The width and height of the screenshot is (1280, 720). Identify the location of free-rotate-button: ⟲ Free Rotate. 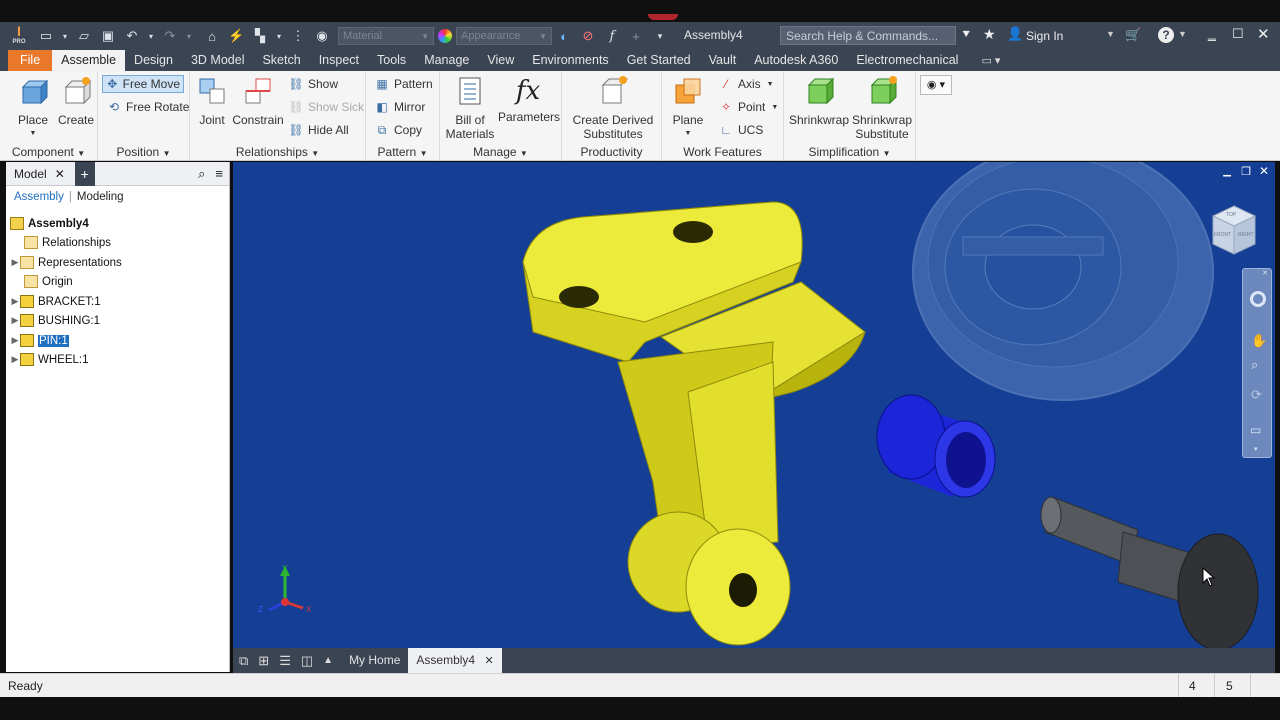
(147, 107).